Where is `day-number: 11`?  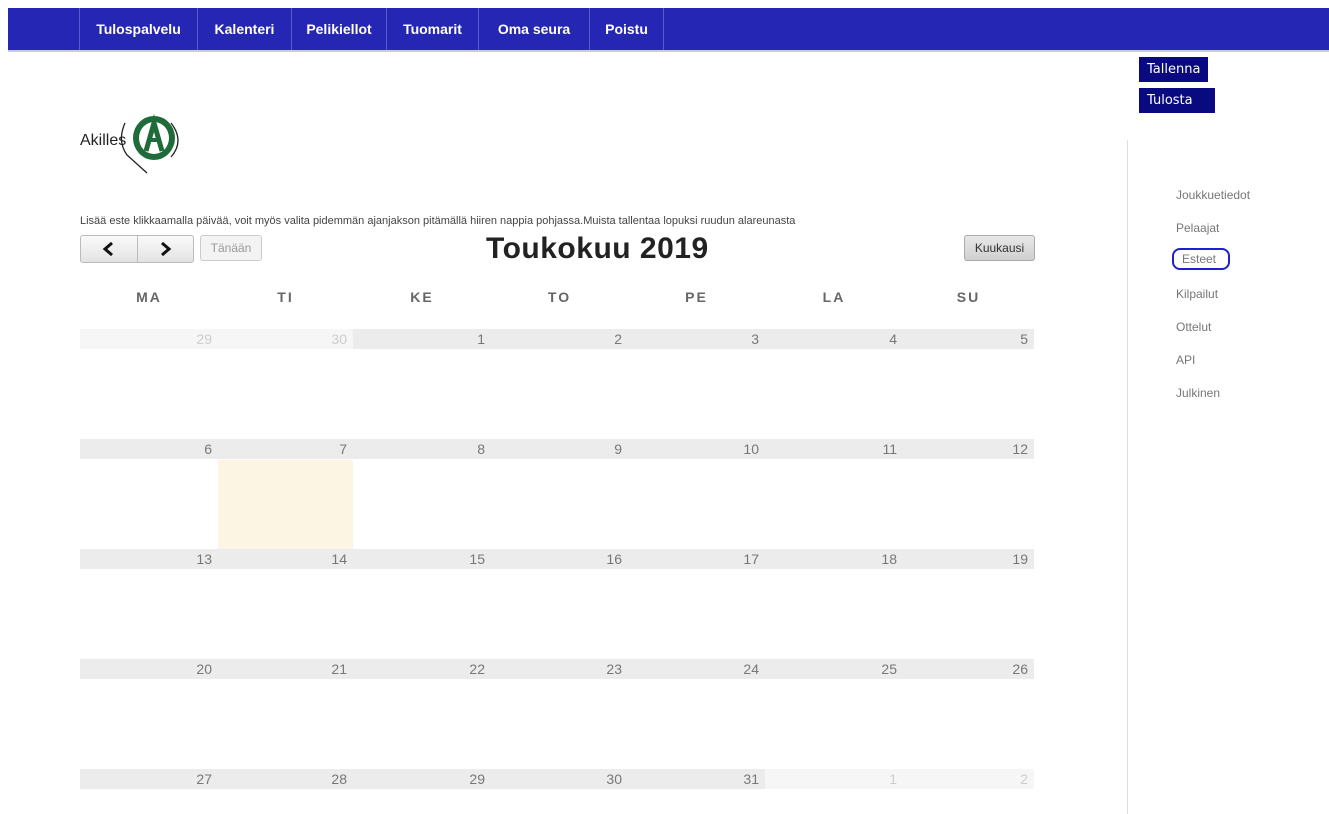 day-number: 11 is located at coordinates (889, 449).